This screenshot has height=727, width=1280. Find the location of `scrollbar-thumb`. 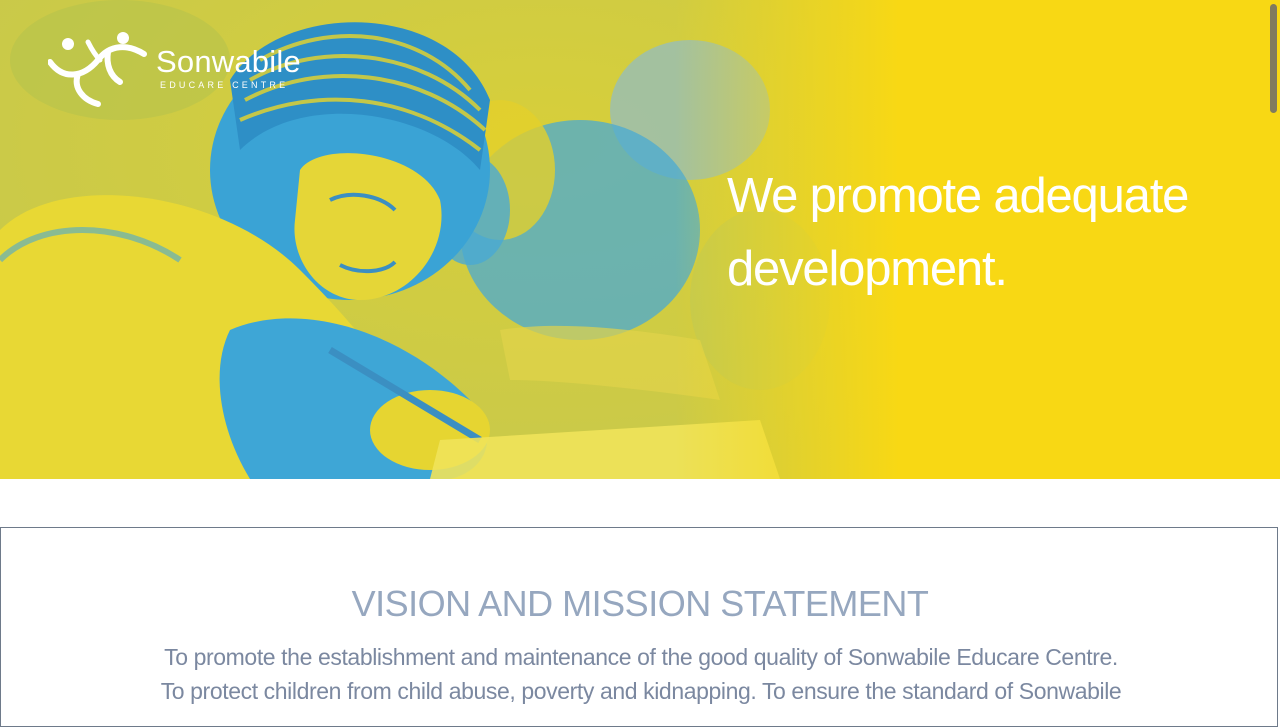

scrollbar-thumb is located at coordinates (1273, 58).